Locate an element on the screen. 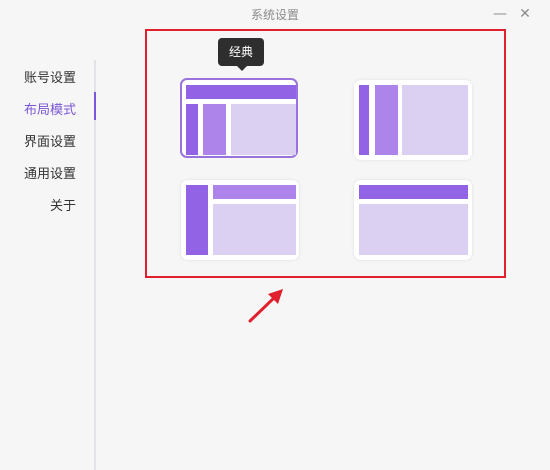  layout-option-double-sidebar is located at coordinates (413, 120).